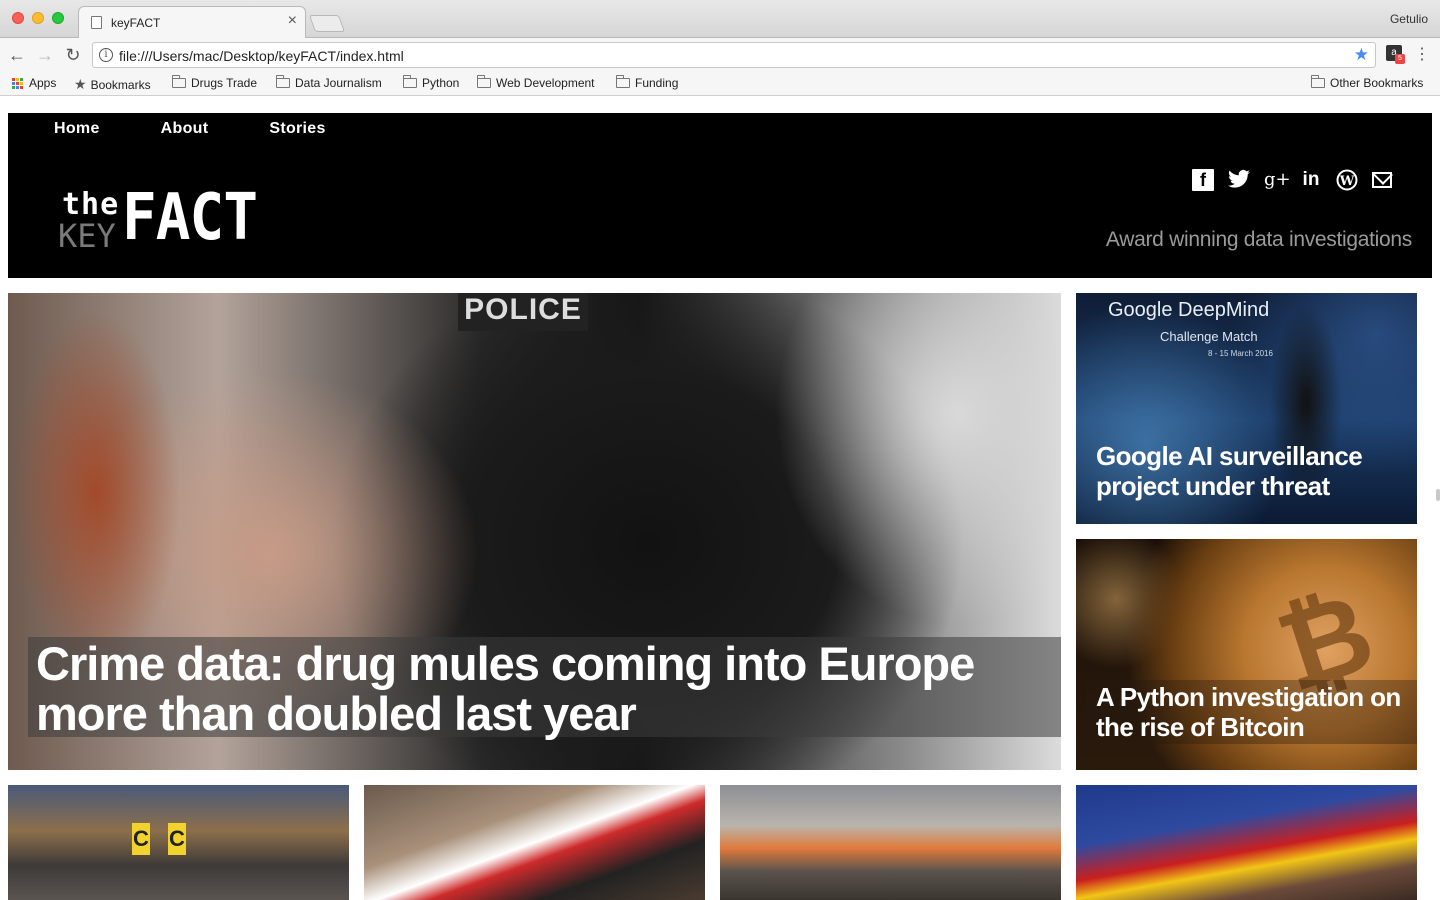 This screenshot has height=900, width=1440. What do you see at coordinates (80, 84) in the screenshot?
I see `star-icon: ★` at bounding box center [80, 84].